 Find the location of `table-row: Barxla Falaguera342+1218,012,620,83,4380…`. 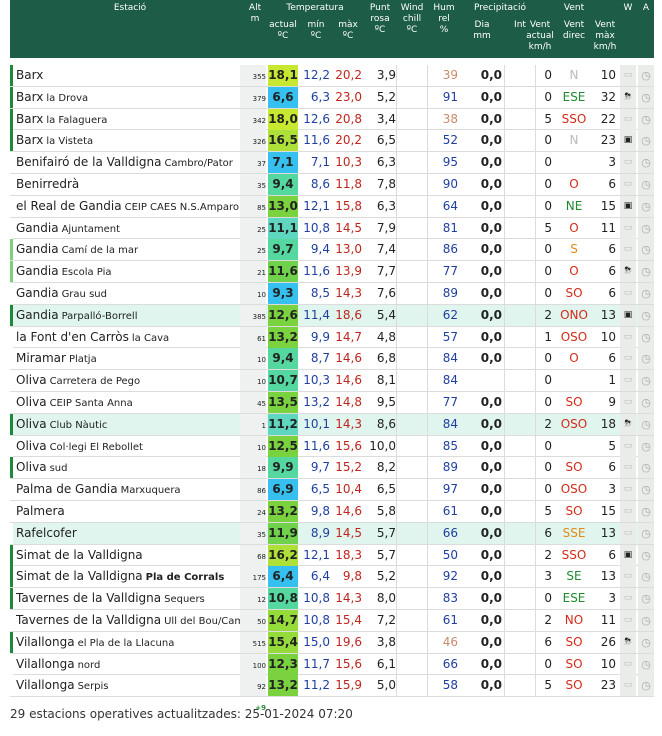

table-row: Barxla Falaguera342+1218,012,620,83,4380… is located at coordinates (332, 127).